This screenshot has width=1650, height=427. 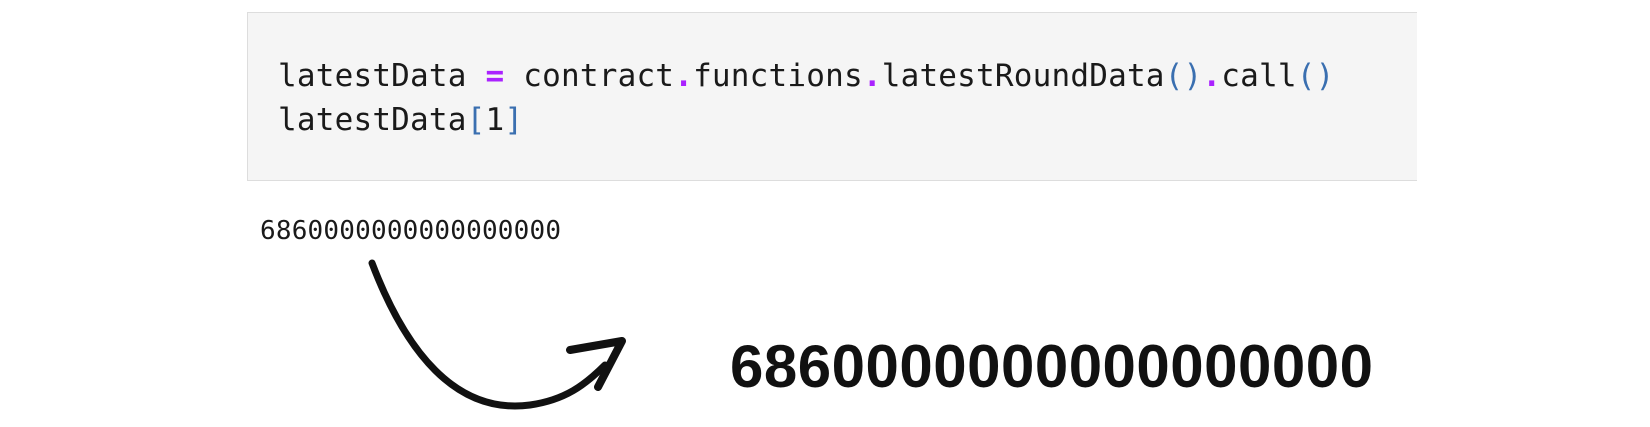 What do you see at coordinates (495, 120) in the screenshot?
I see `code-index: 1` at bounding box center [495, 120].